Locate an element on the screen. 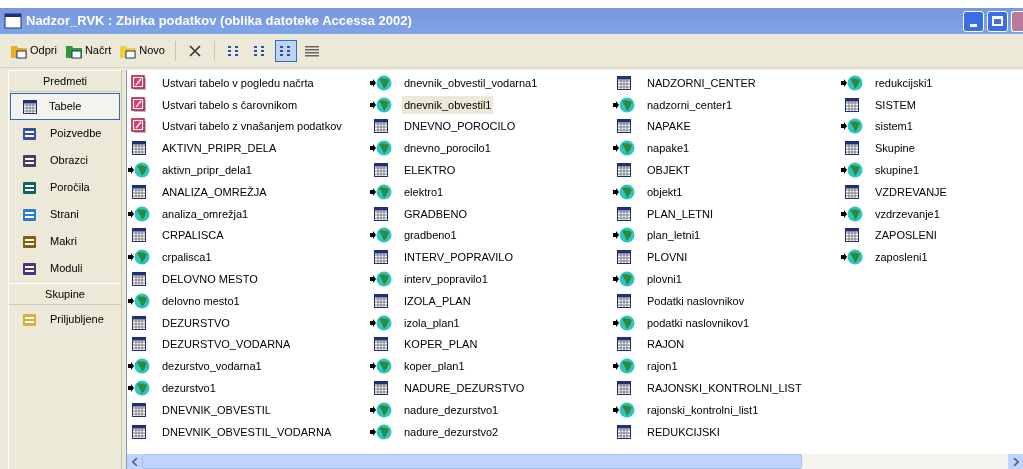 This screenshot has height=469, width=1023. object-item: ELEKTRO is located at coordinates (430, 170).